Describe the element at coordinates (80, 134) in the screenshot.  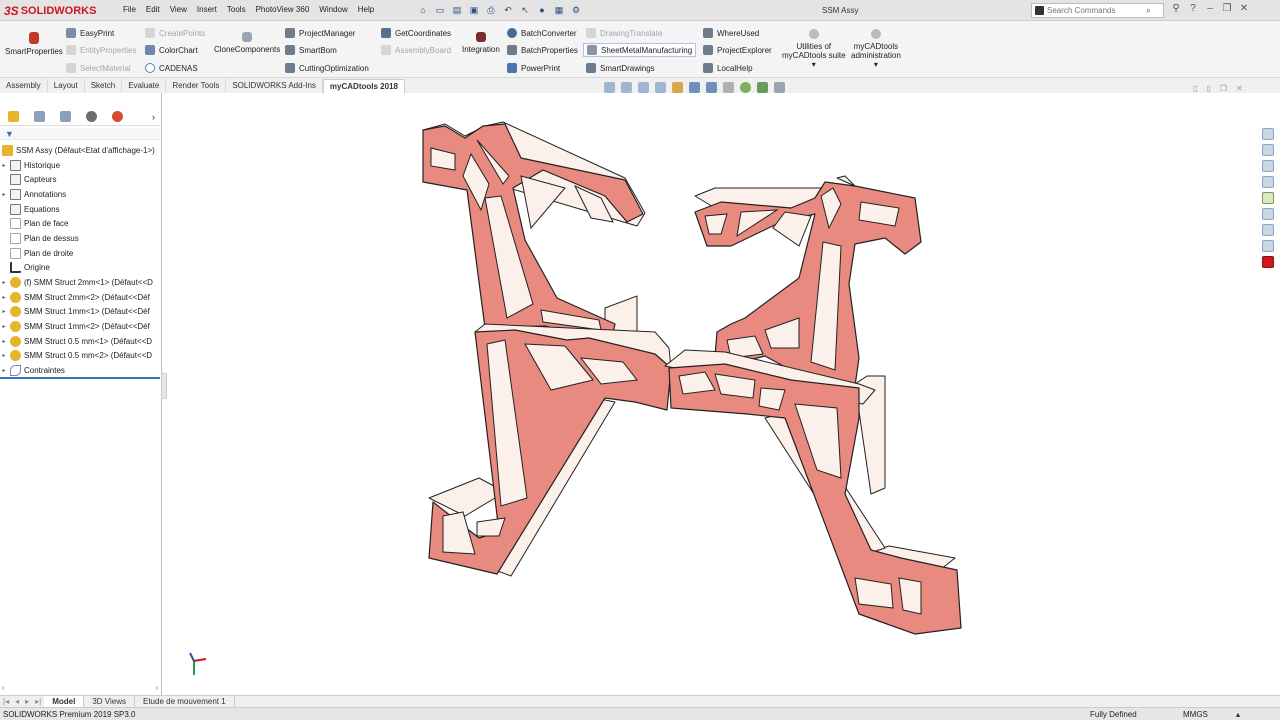
I see `tree-filter: ▼` at that location.